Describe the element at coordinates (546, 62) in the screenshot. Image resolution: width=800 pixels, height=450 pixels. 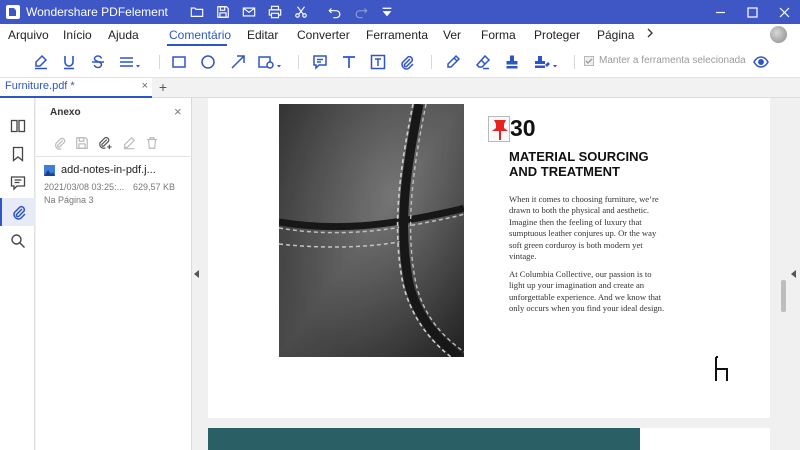
I see `signature-dropdown-icon` at that location.